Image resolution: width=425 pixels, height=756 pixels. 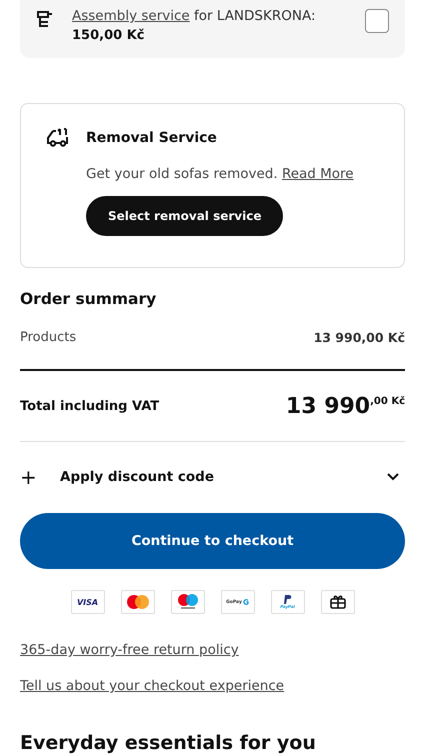 What do you see at coordinates (212, 541) in the screenshot?
I see `checkout-button: Continue to checkout` at bounding box center [212, 541].